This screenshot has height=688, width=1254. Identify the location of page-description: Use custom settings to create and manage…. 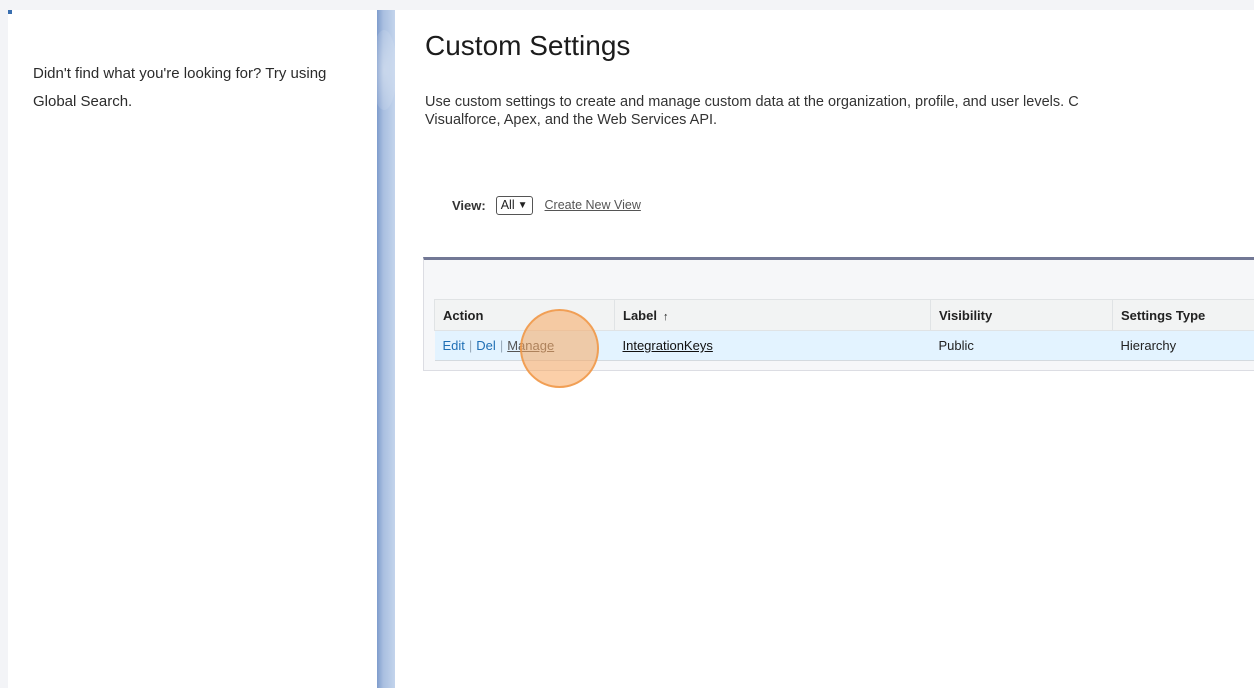
(752, 111).